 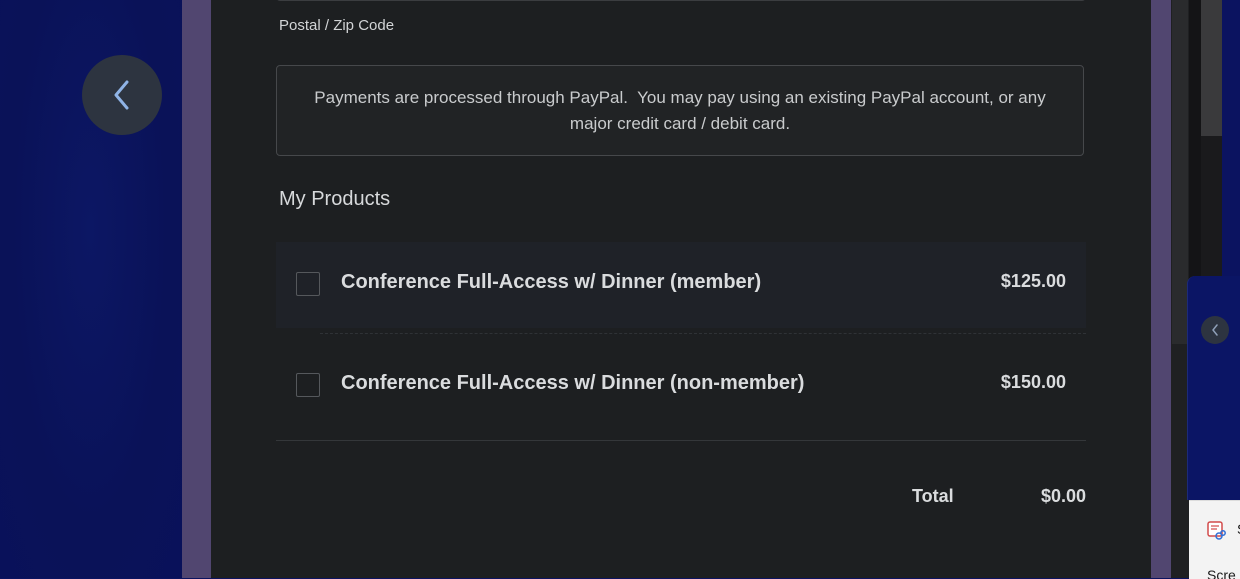 What do you see at coordinates (1180, 172) in the screenshot?
I see `scrollbar-thumb` at bounding box center [1180, 172].